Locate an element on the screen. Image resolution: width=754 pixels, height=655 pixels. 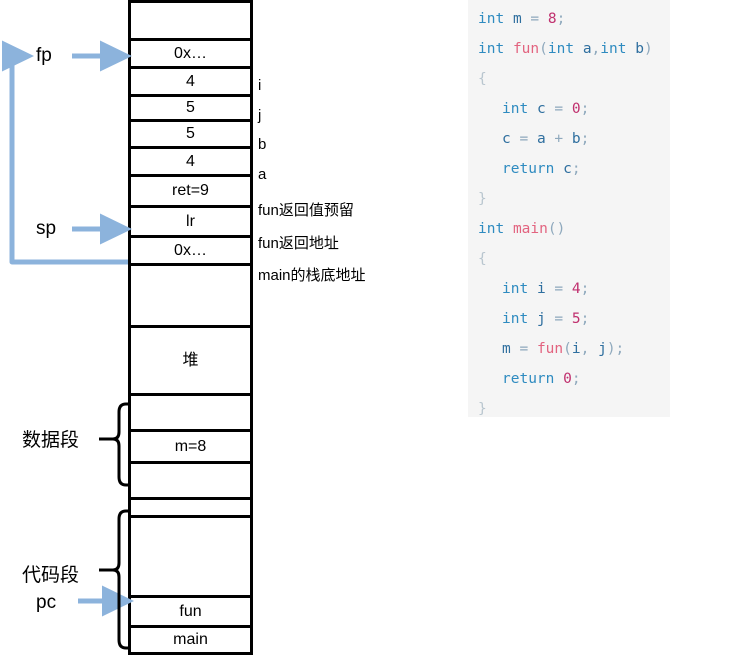
stack-cell-value: main is located at coordinates (190, 639).